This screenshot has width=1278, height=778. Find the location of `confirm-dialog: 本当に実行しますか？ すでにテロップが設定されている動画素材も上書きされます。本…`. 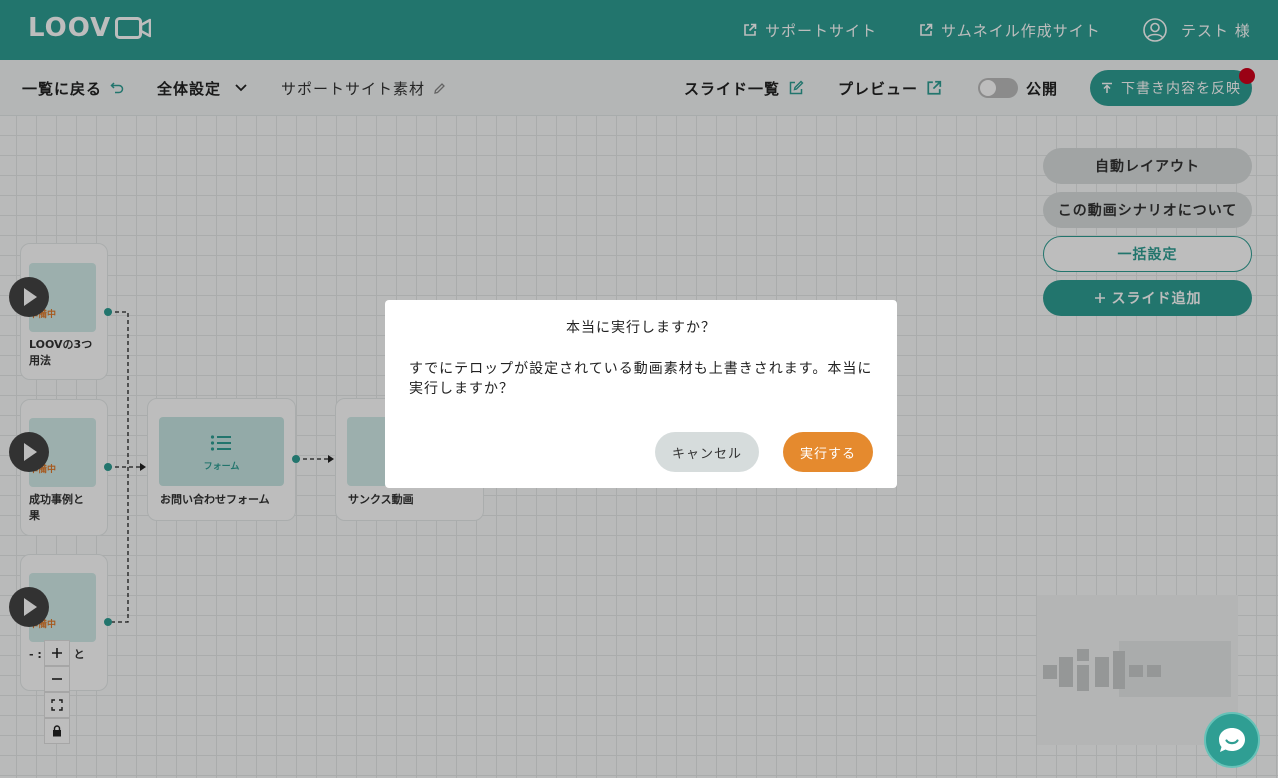

confirm-dialog: 本当に実行しますか？ すでにテロップが設定されている動画素材も上書きされます。本… is located at coordinates (641, 394).